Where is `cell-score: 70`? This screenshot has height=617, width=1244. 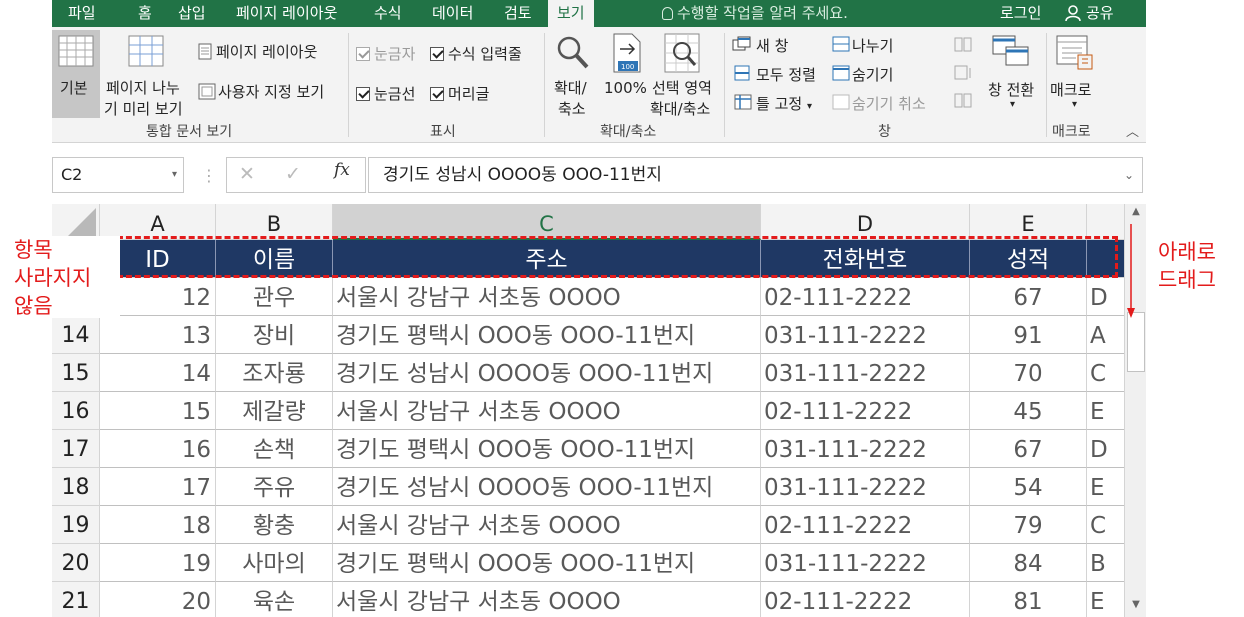 cell-score: 70 is located at coordinates (1028, 373).